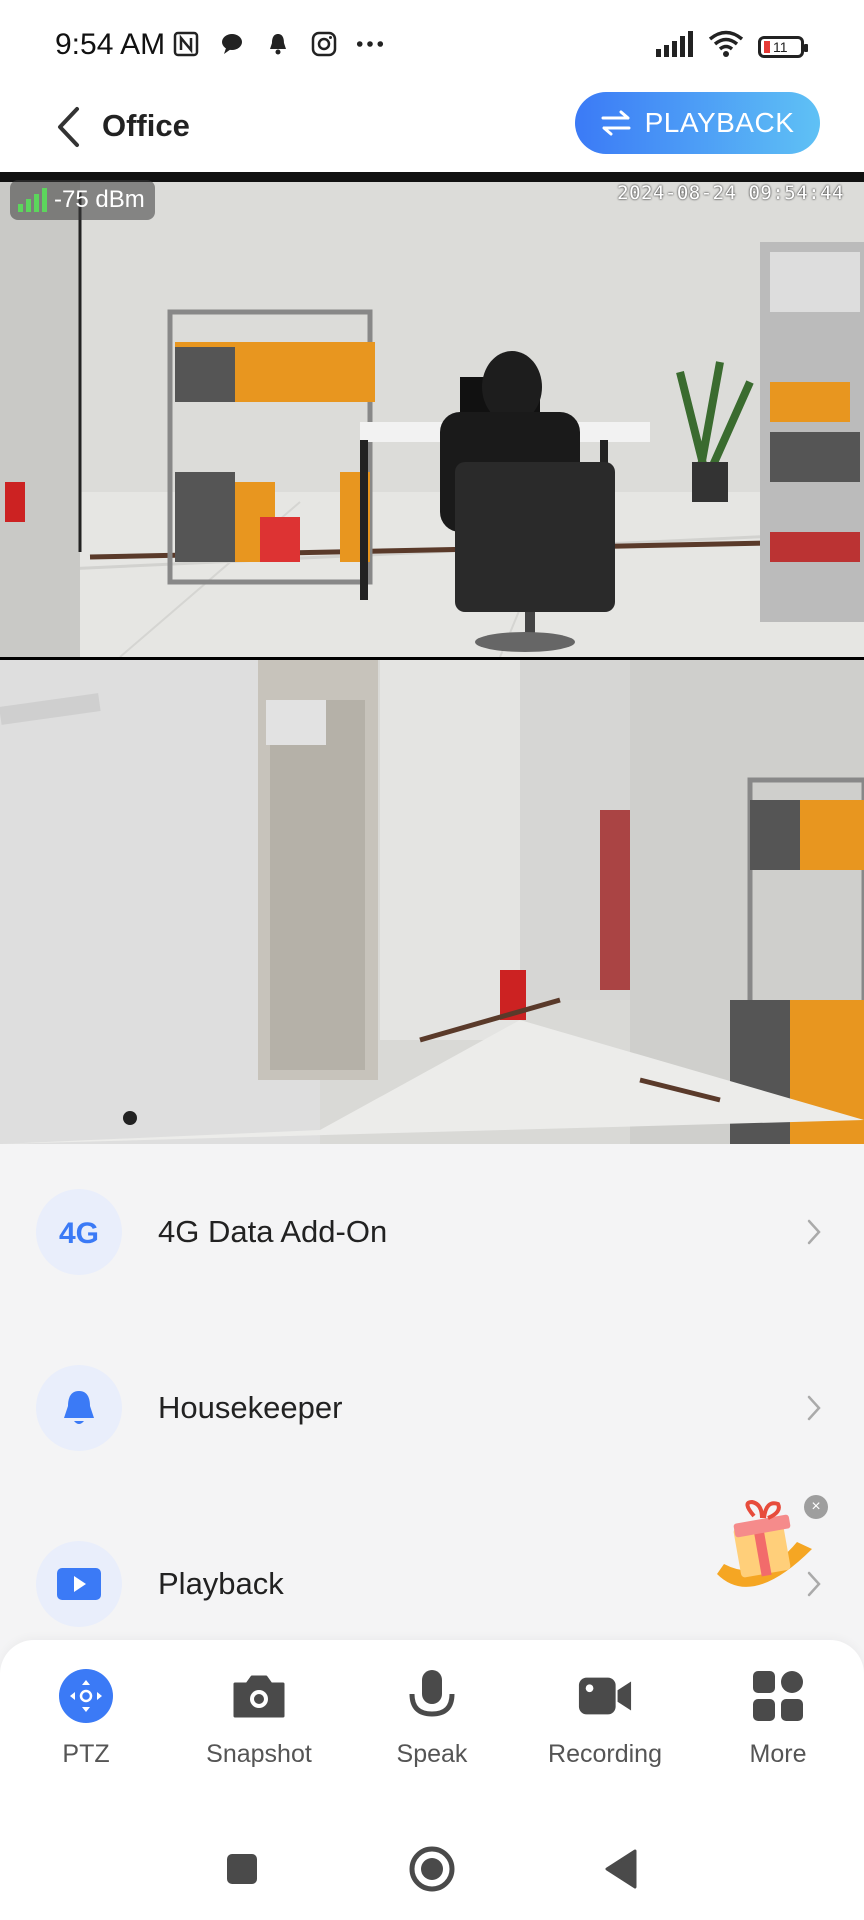 This screenshot has height=1920, width=864. What do you see at coordinates (432, 131) in the screenshot?
I see `header: Office PLAYBACK` at bounding box center [432, 131].